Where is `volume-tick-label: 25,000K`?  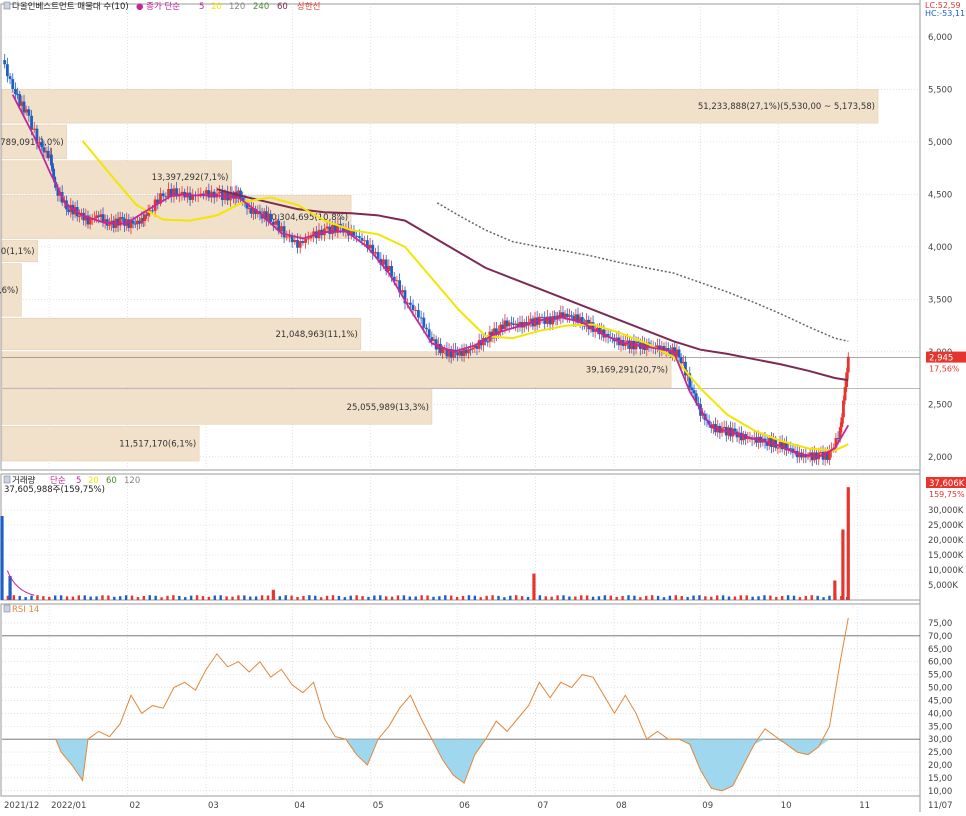
volume-tick-label: 25,000K is located at coordinates (946, 526).